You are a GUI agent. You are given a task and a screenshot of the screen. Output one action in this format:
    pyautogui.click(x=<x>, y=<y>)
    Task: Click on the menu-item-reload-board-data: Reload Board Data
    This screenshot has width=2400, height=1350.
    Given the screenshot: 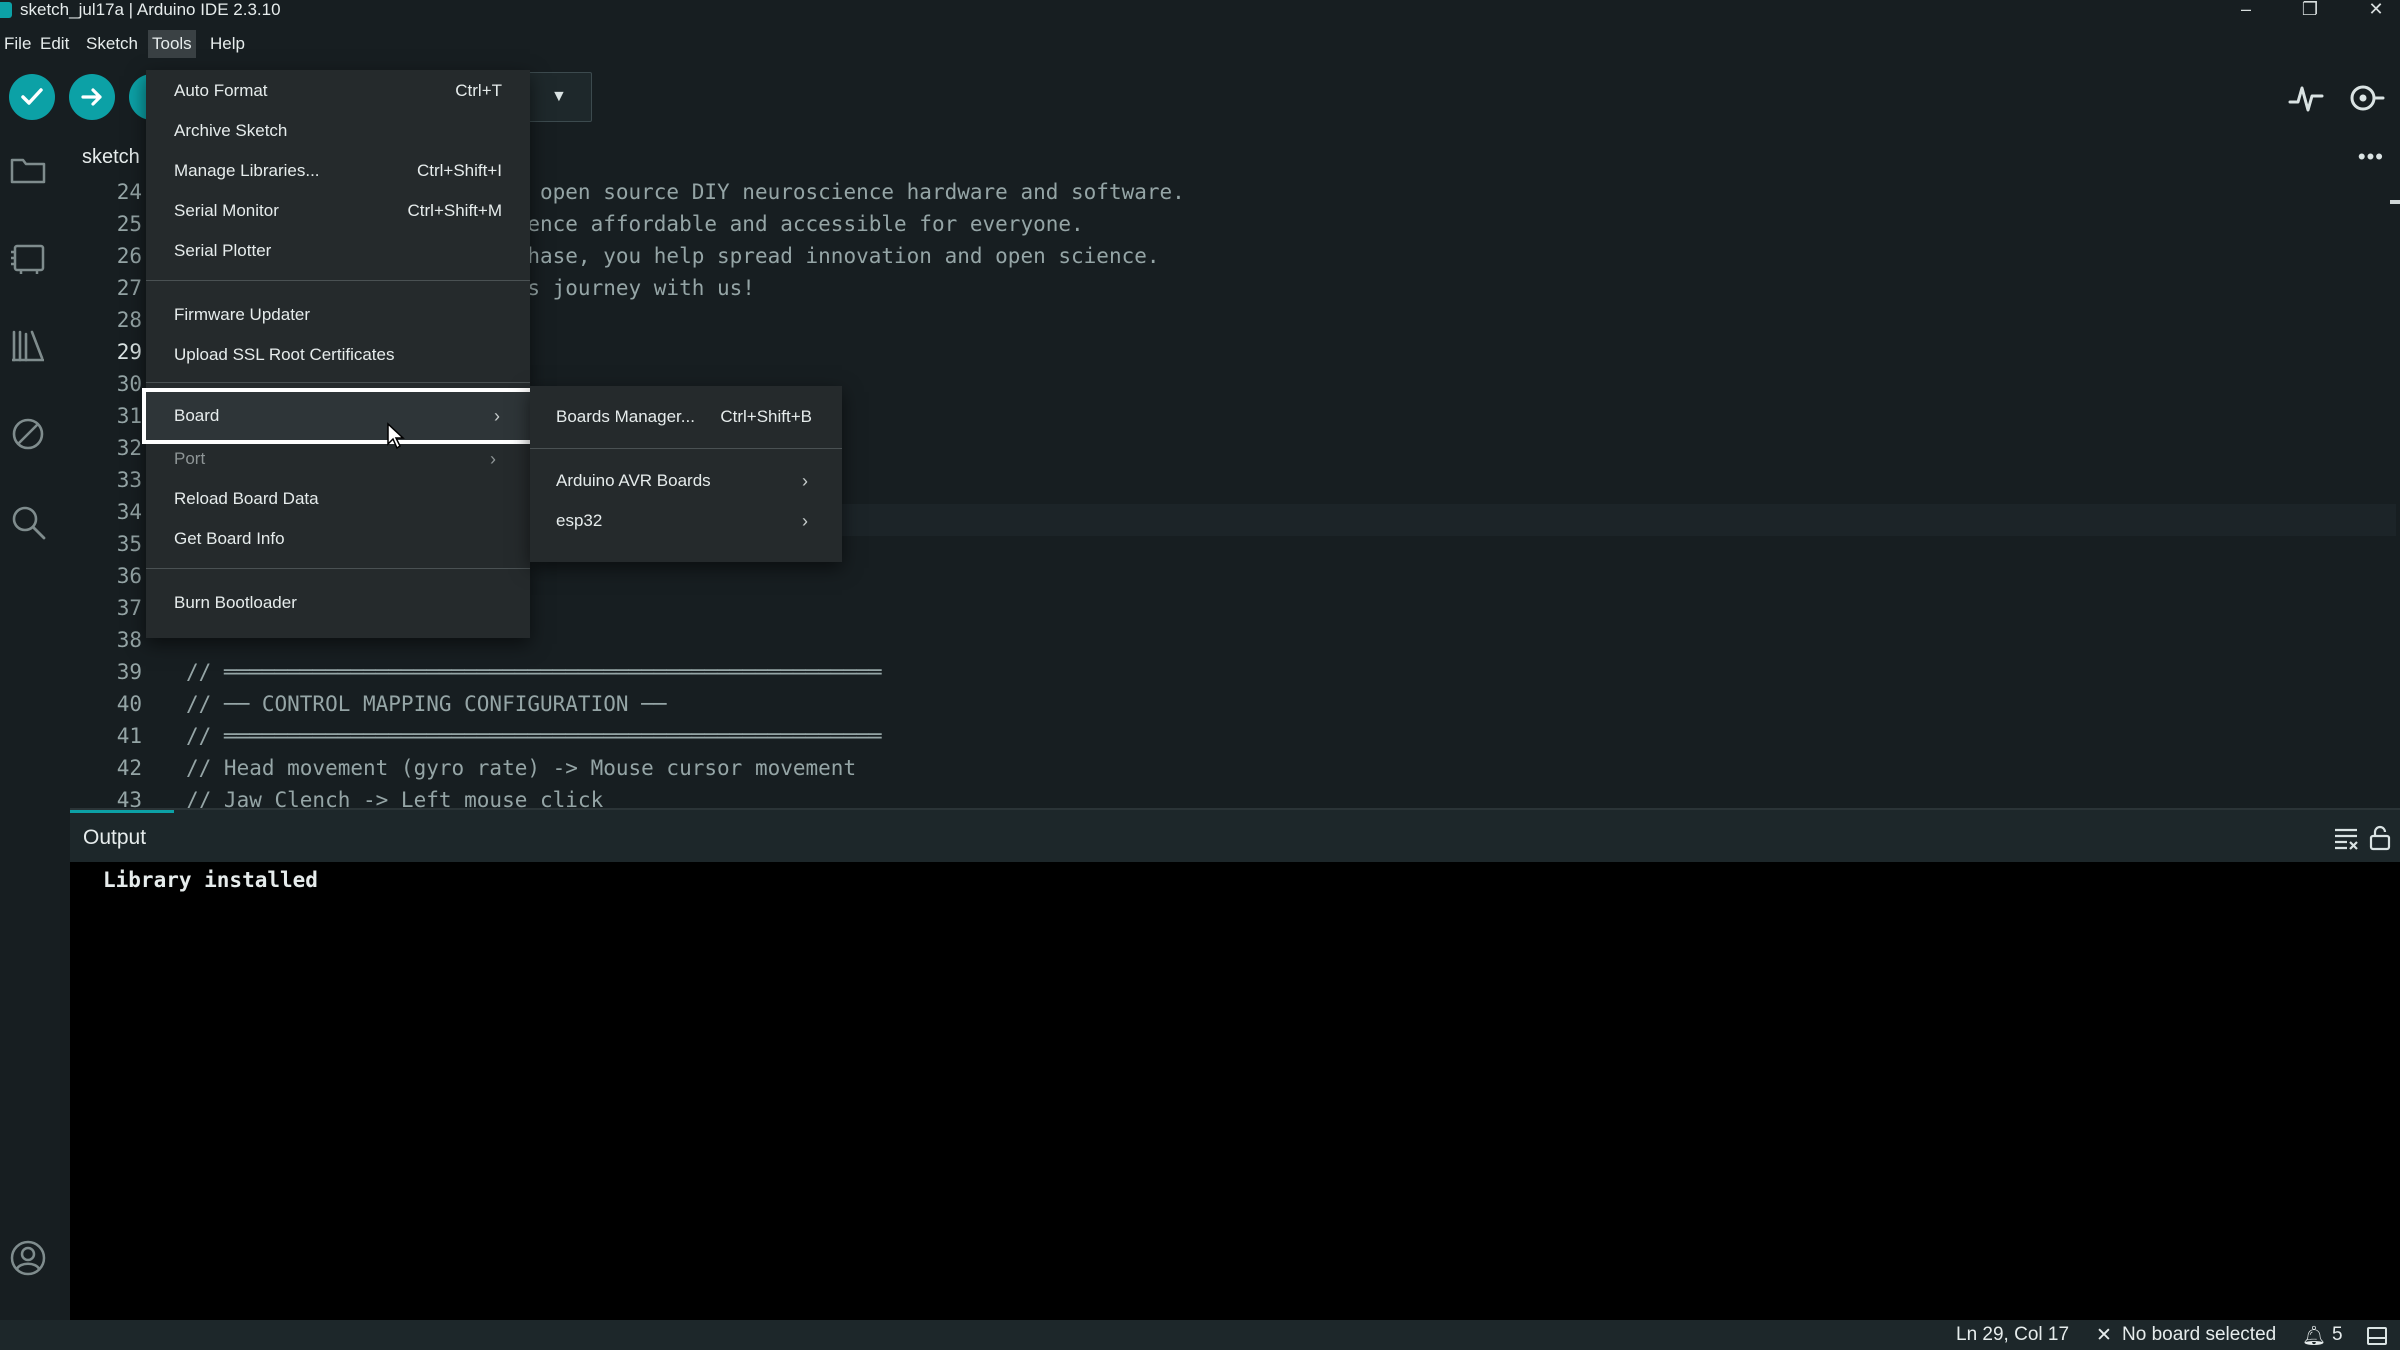 What is the action you would take?
    pyautogui.click(x=338, y=499)
    